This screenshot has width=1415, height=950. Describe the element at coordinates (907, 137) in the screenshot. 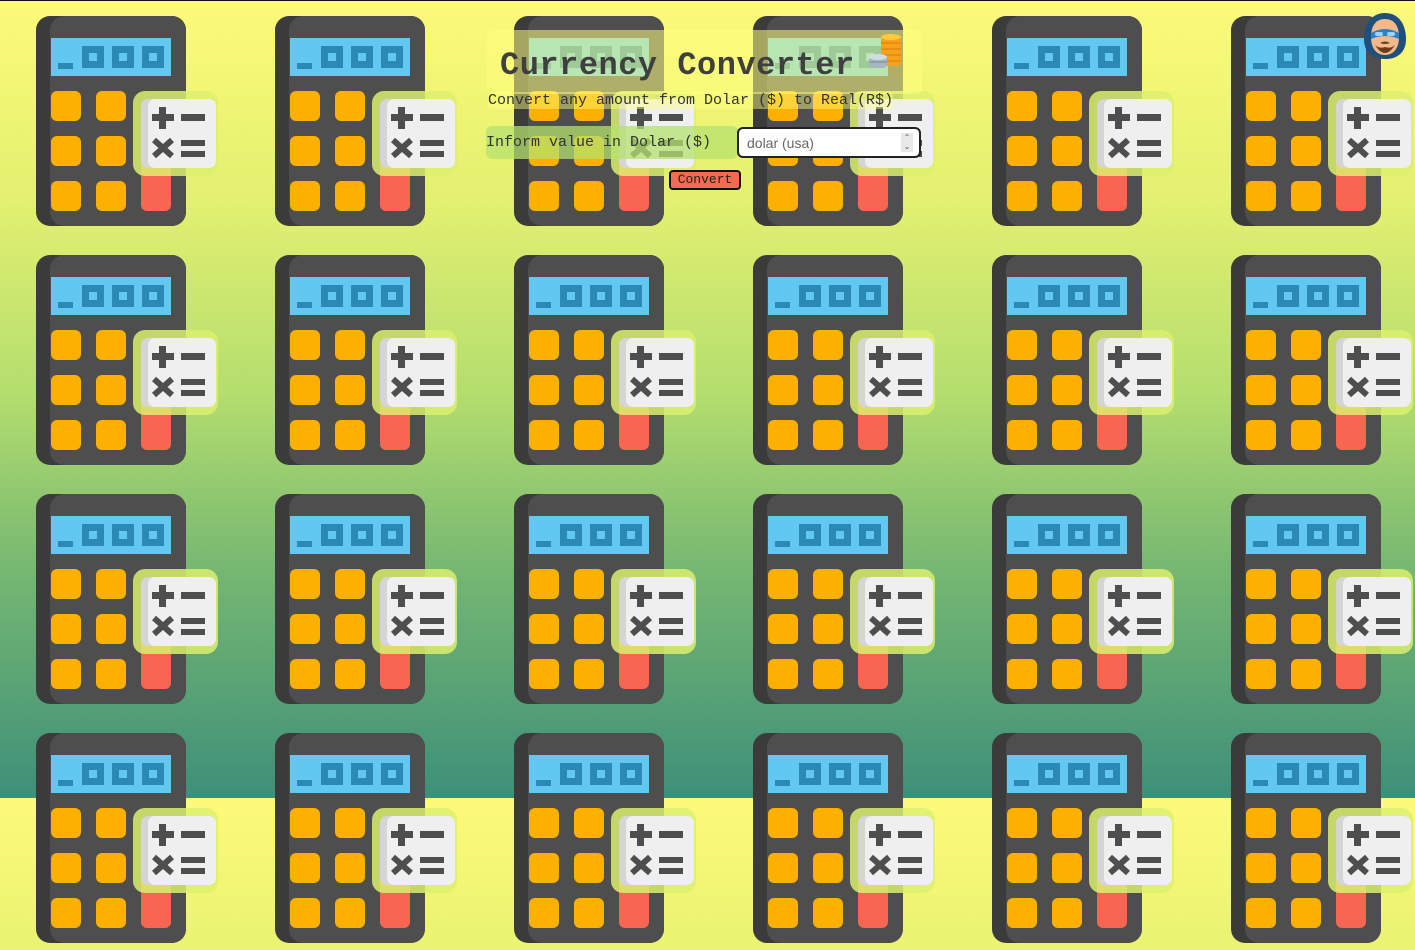

I see `spinner-up-icon: ⌃` at that location.